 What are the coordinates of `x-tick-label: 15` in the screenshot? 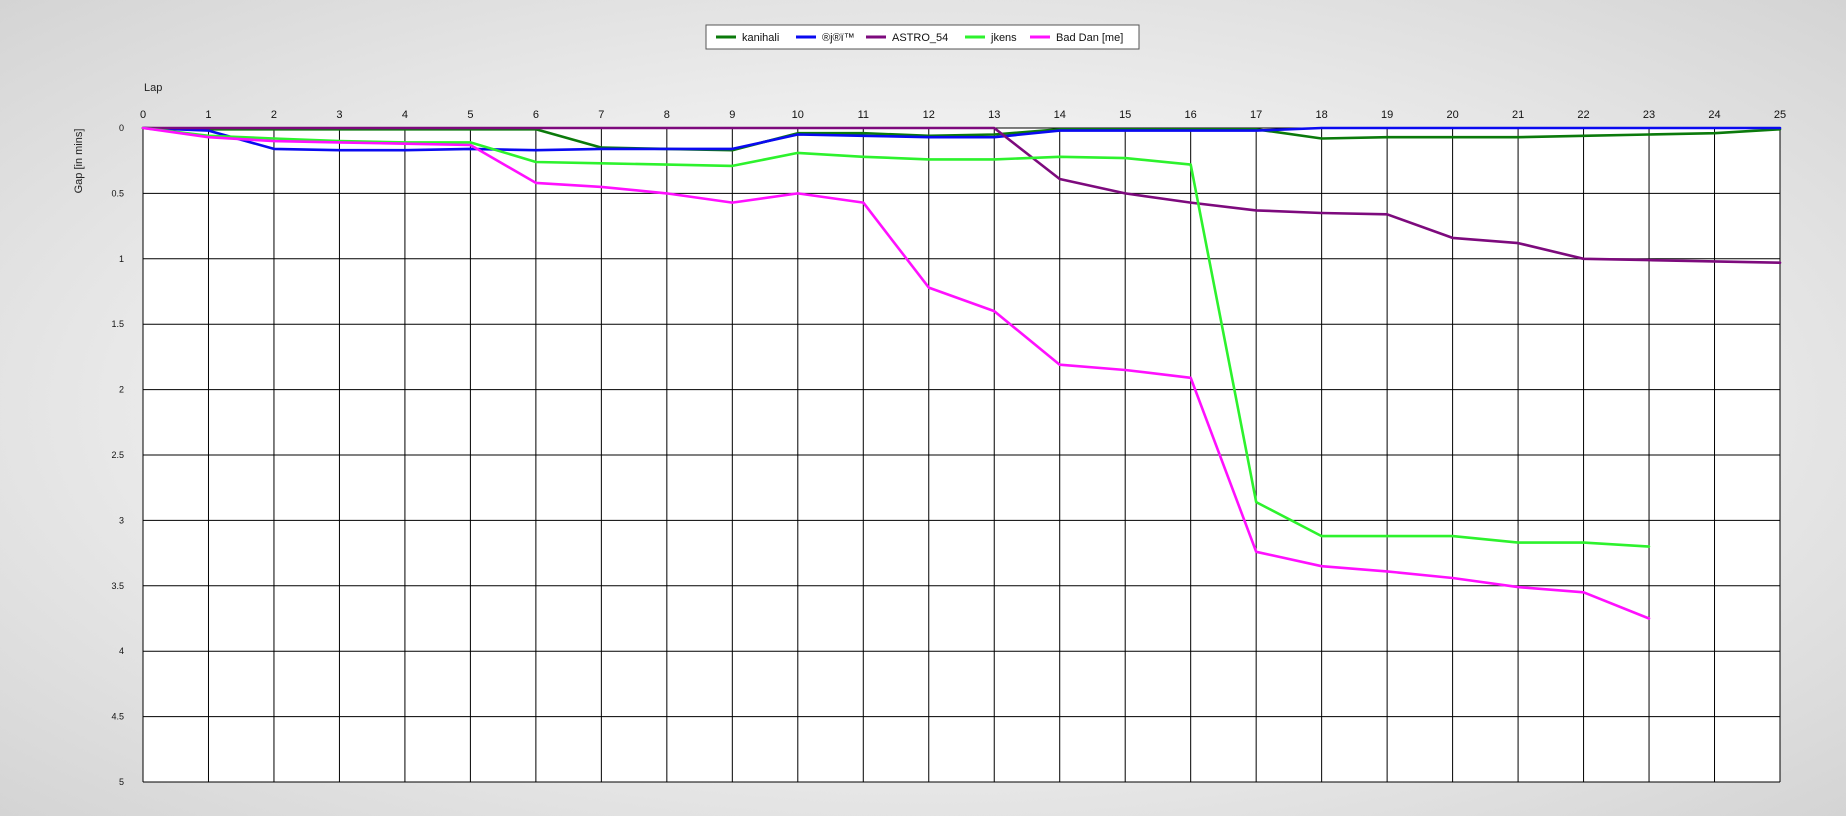 It's located at (1125, 115).